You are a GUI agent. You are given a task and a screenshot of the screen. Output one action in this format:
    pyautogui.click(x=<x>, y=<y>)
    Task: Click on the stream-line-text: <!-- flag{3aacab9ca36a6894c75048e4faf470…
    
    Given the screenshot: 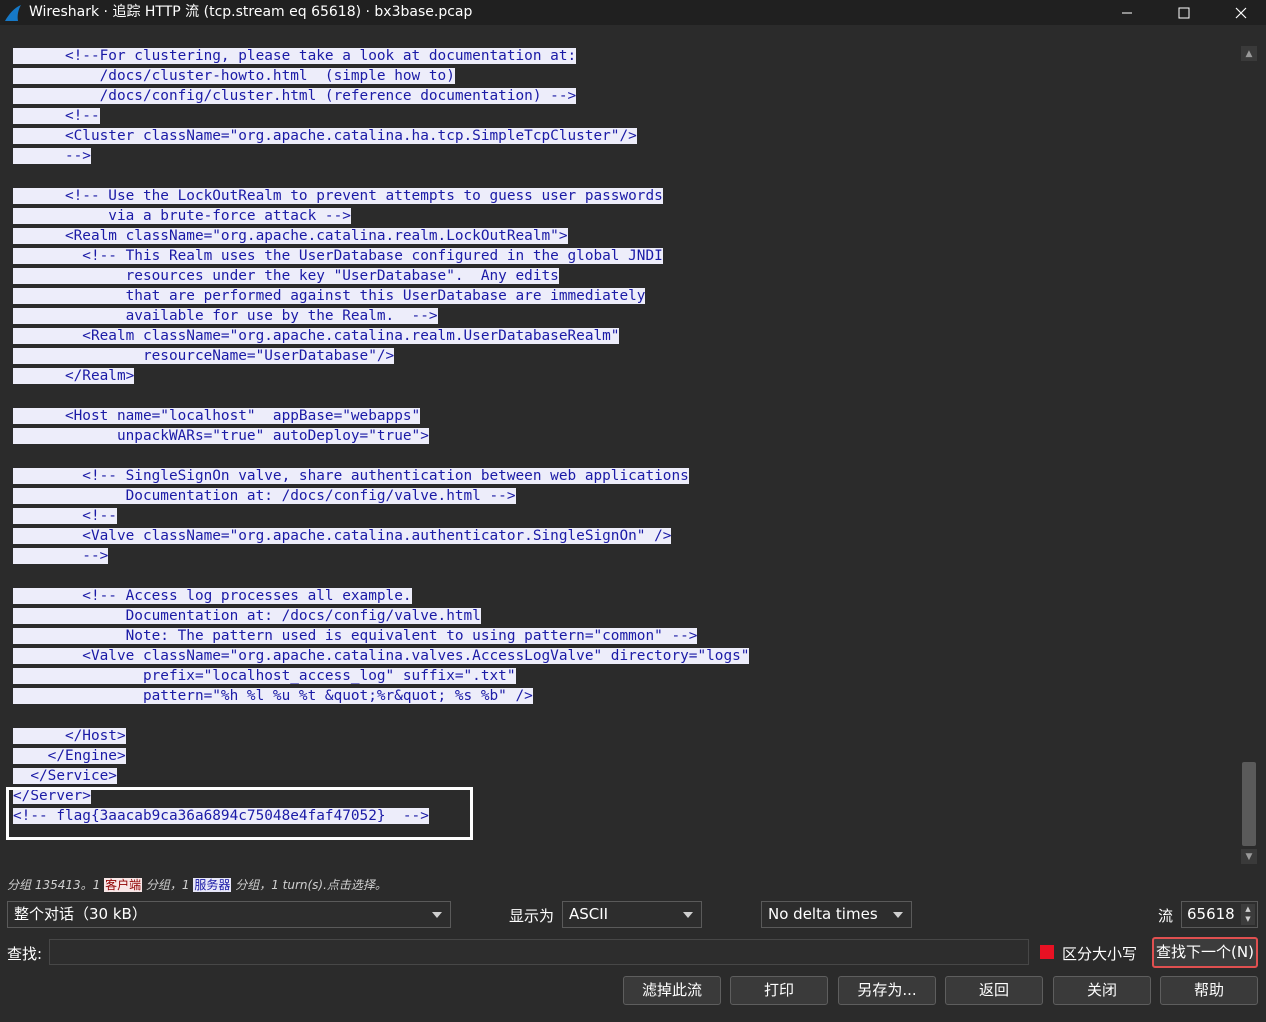 What is the action you would take?
    pyautogui.click(x=221, y=816)
    